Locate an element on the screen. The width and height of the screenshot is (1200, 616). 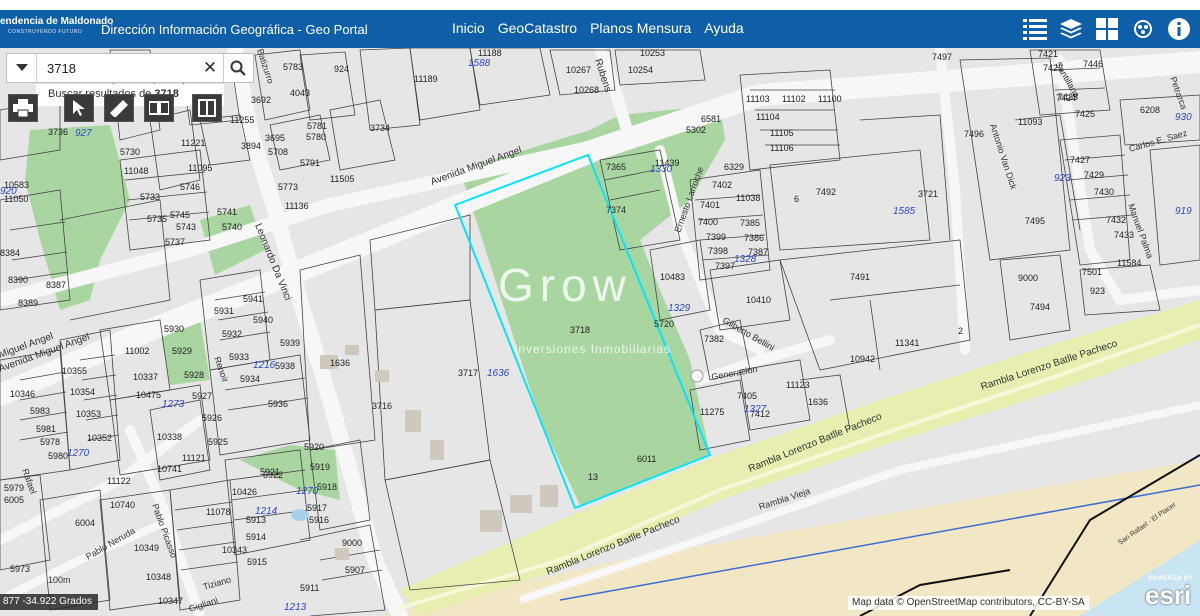
parcel-label: 5783 is located at coordinates (293, 67).